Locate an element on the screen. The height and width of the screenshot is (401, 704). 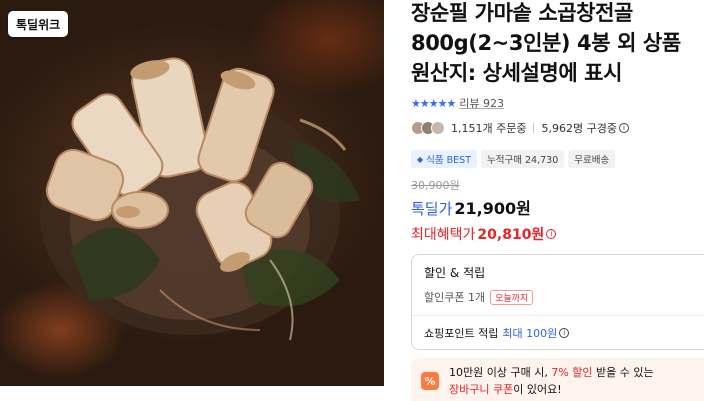
diamond-icon: ◆ is located at coordinates (420, 159).